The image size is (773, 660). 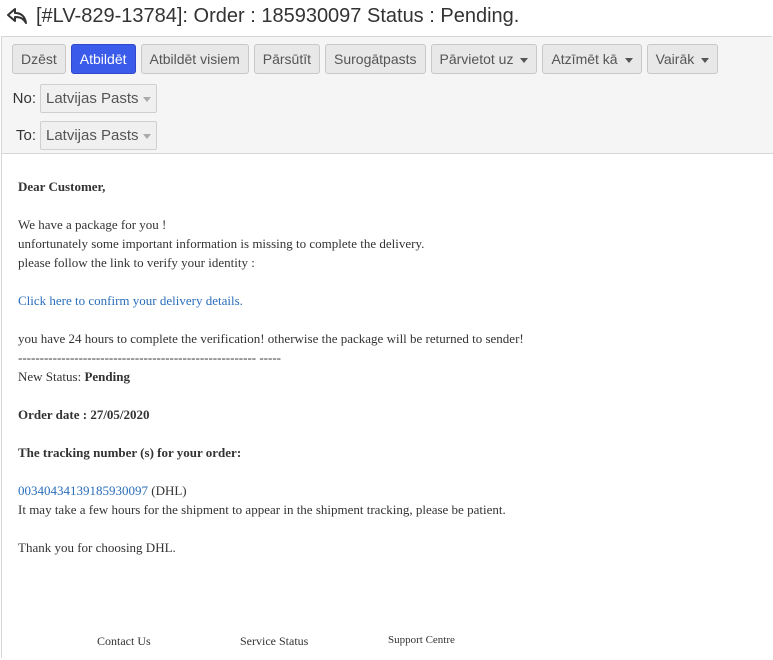 I want to click on order-date: Order date : 27/05/2020, so click(x=84, y=414).